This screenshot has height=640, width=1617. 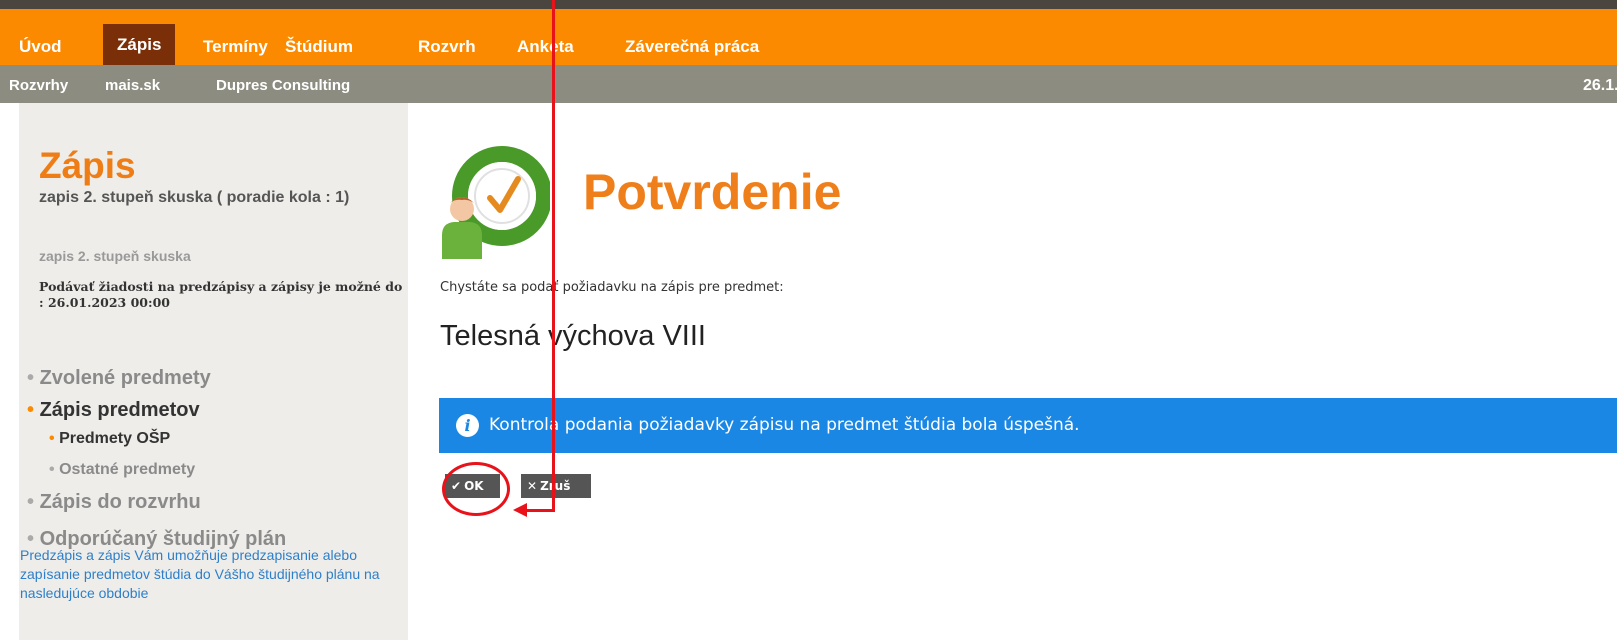 I want to click on cancel-label: Zruš, so click(x=555, y=486).